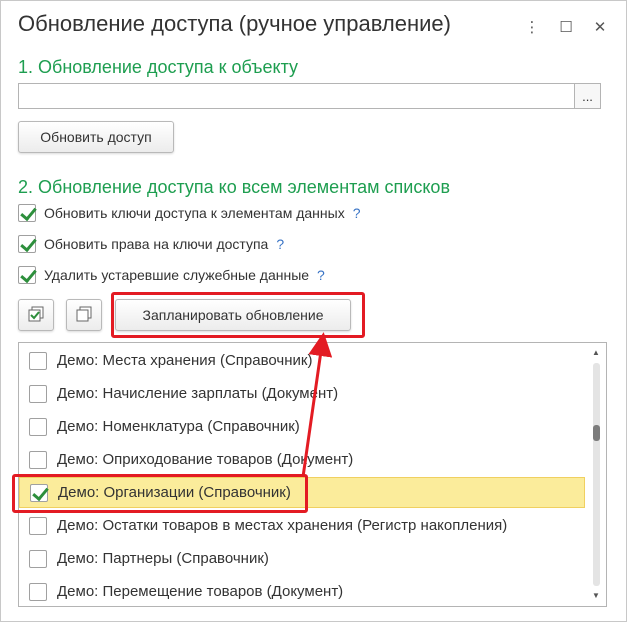  I want to click on list-item-label: Демо: Оприходование товаров (Документ), so click(205, 459).